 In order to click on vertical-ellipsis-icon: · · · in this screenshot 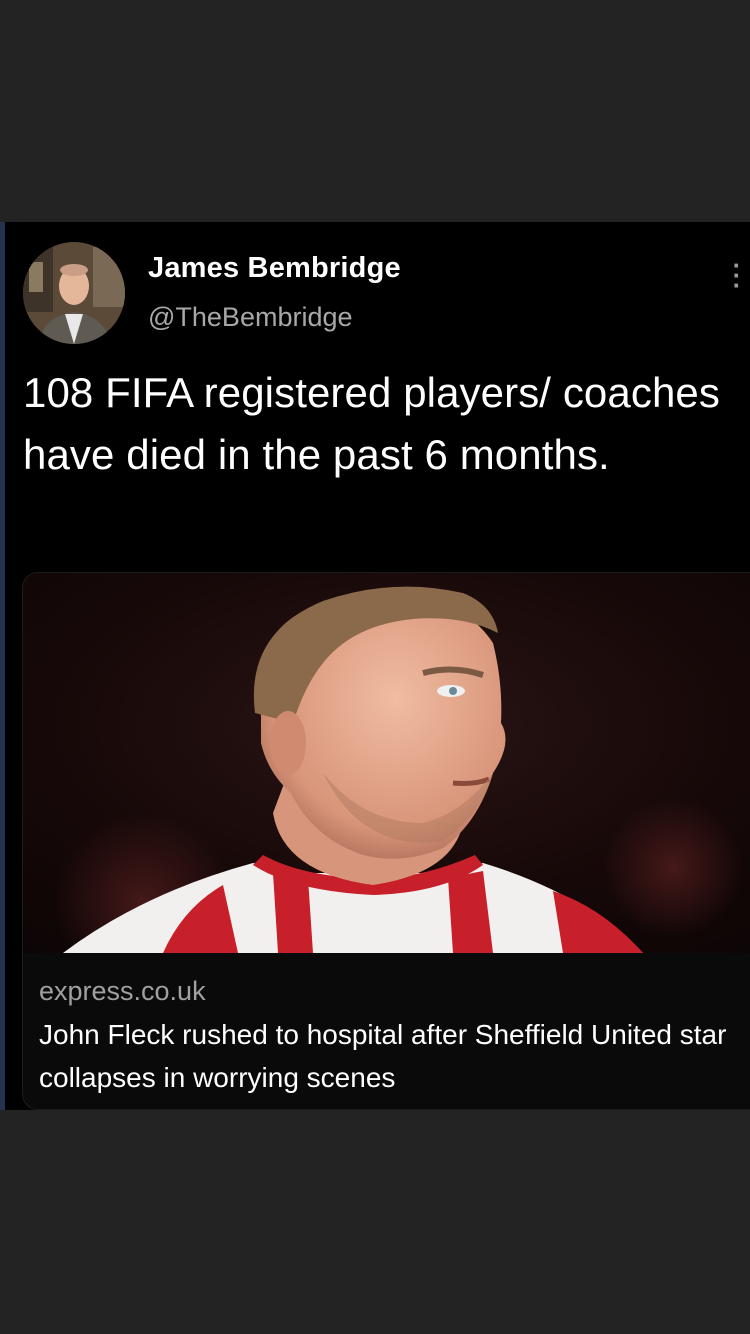, I will do `click(737, 275)`.